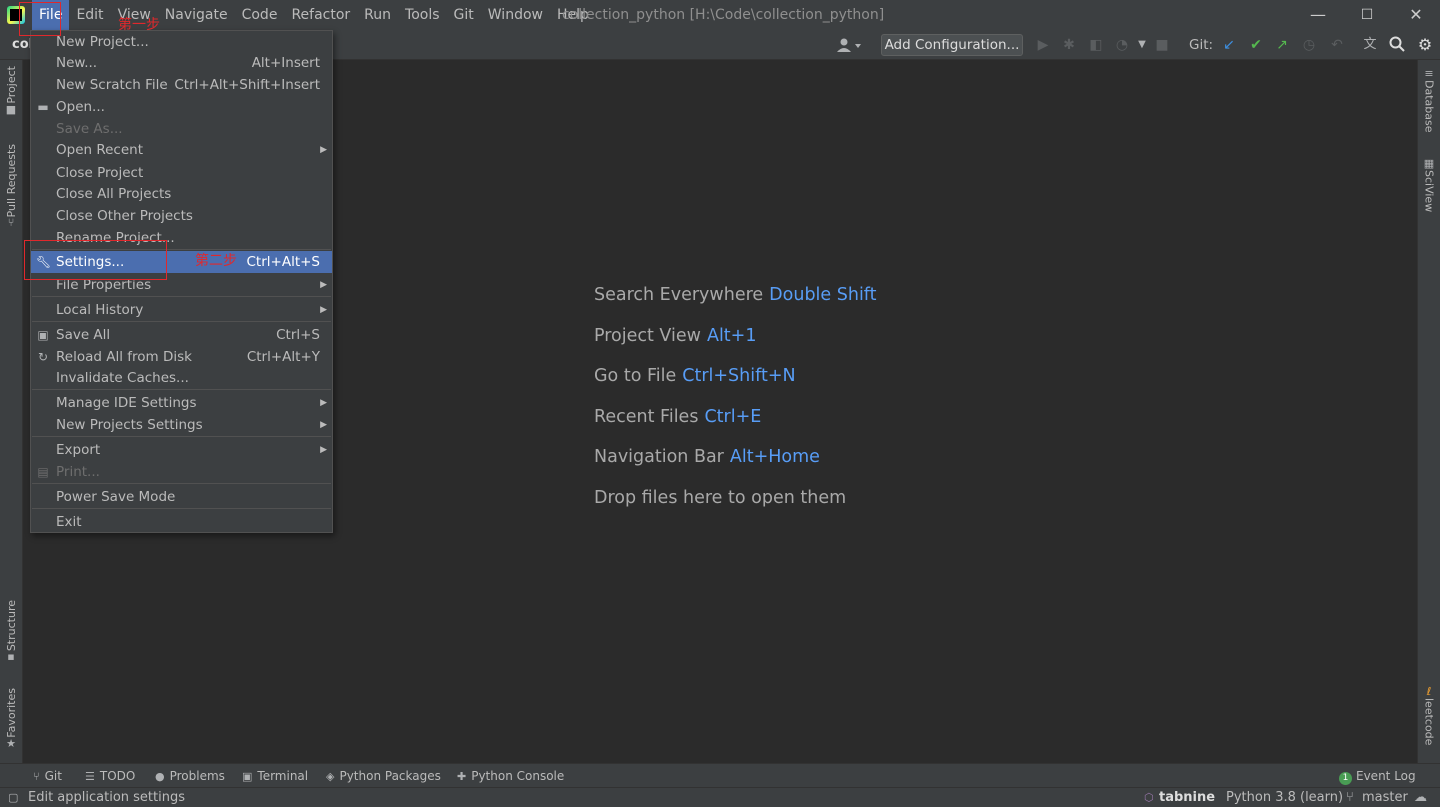 The width and height of the screenshot is (1440, 807). Describe the element at coordinates (1282, 45) in the screenshot. I see `git-push-icon: ↗` at that location.